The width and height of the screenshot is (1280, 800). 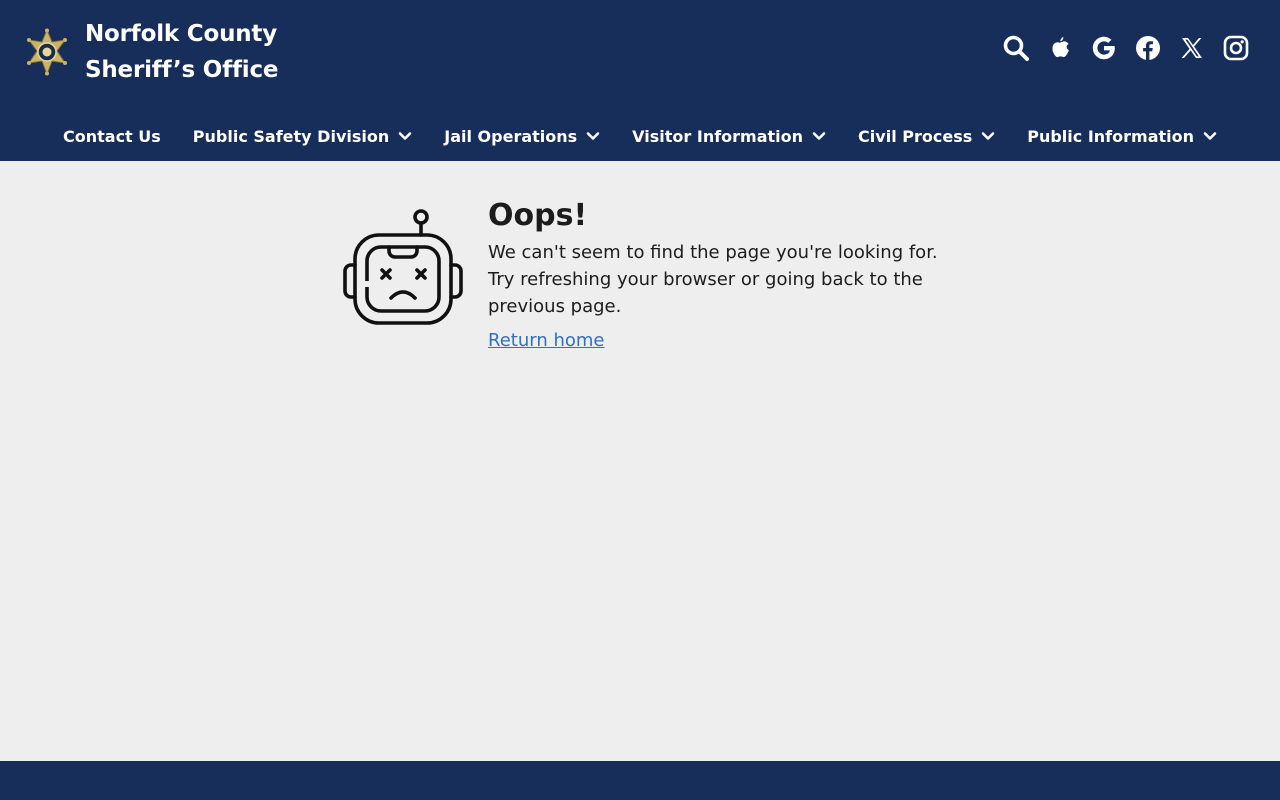 What do you see at coordinates (718, 136) in the screenshot?
I see `nav-item-label: Visitor Information` at bounding box center [718, 136].